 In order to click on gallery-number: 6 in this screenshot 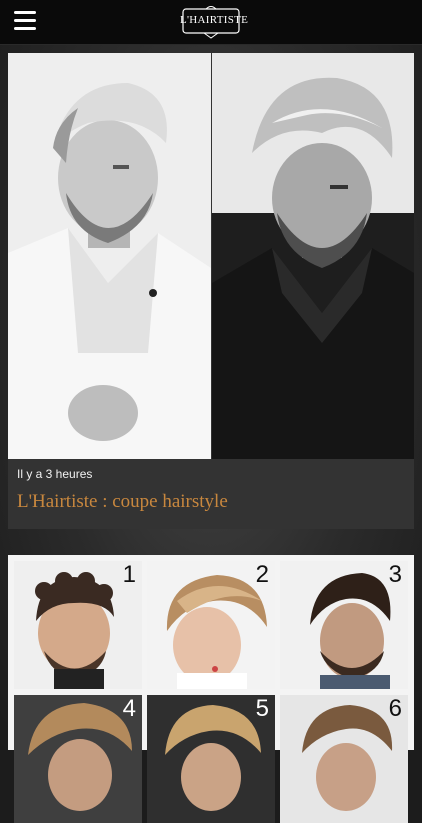, I will do `click(395, 708)`.